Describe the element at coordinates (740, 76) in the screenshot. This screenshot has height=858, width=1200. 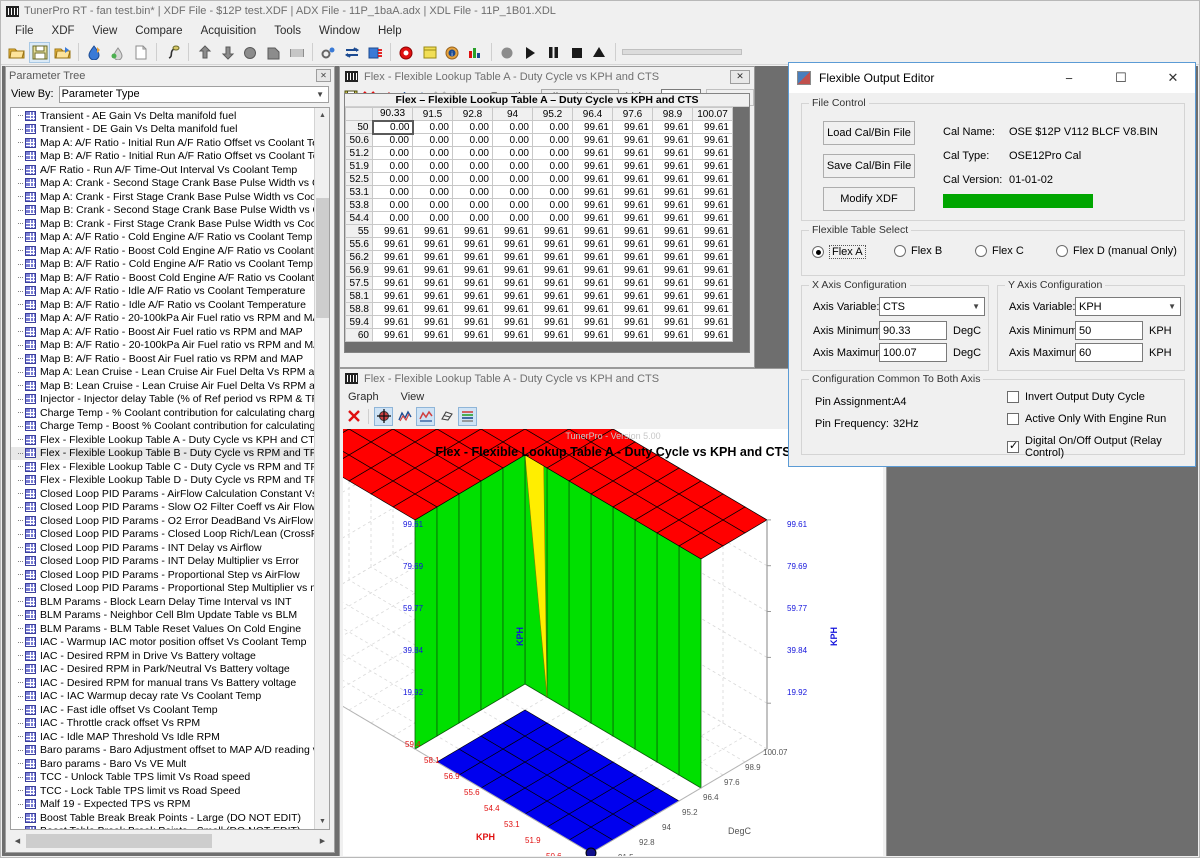
I see `close-icon: ✕` at that location.